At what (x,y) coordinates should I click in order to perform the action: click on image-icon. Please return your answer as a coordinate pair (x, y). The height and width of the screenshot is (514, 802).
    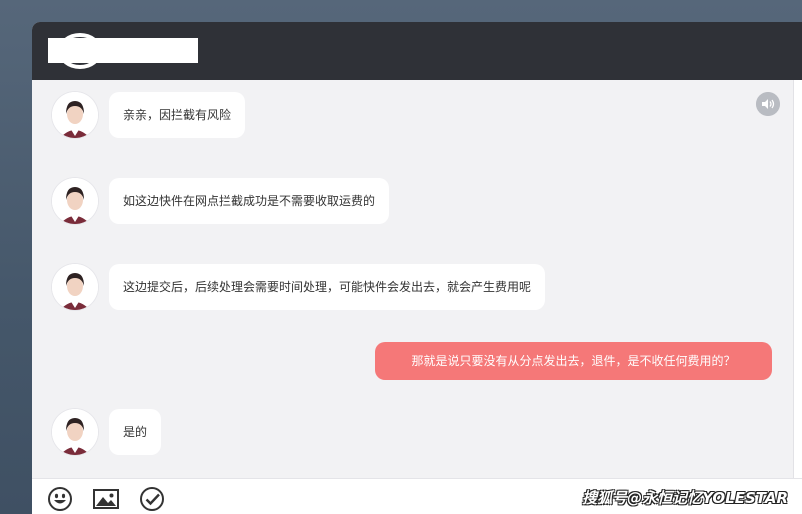
    Looking at the image, I should click on (106, 499).